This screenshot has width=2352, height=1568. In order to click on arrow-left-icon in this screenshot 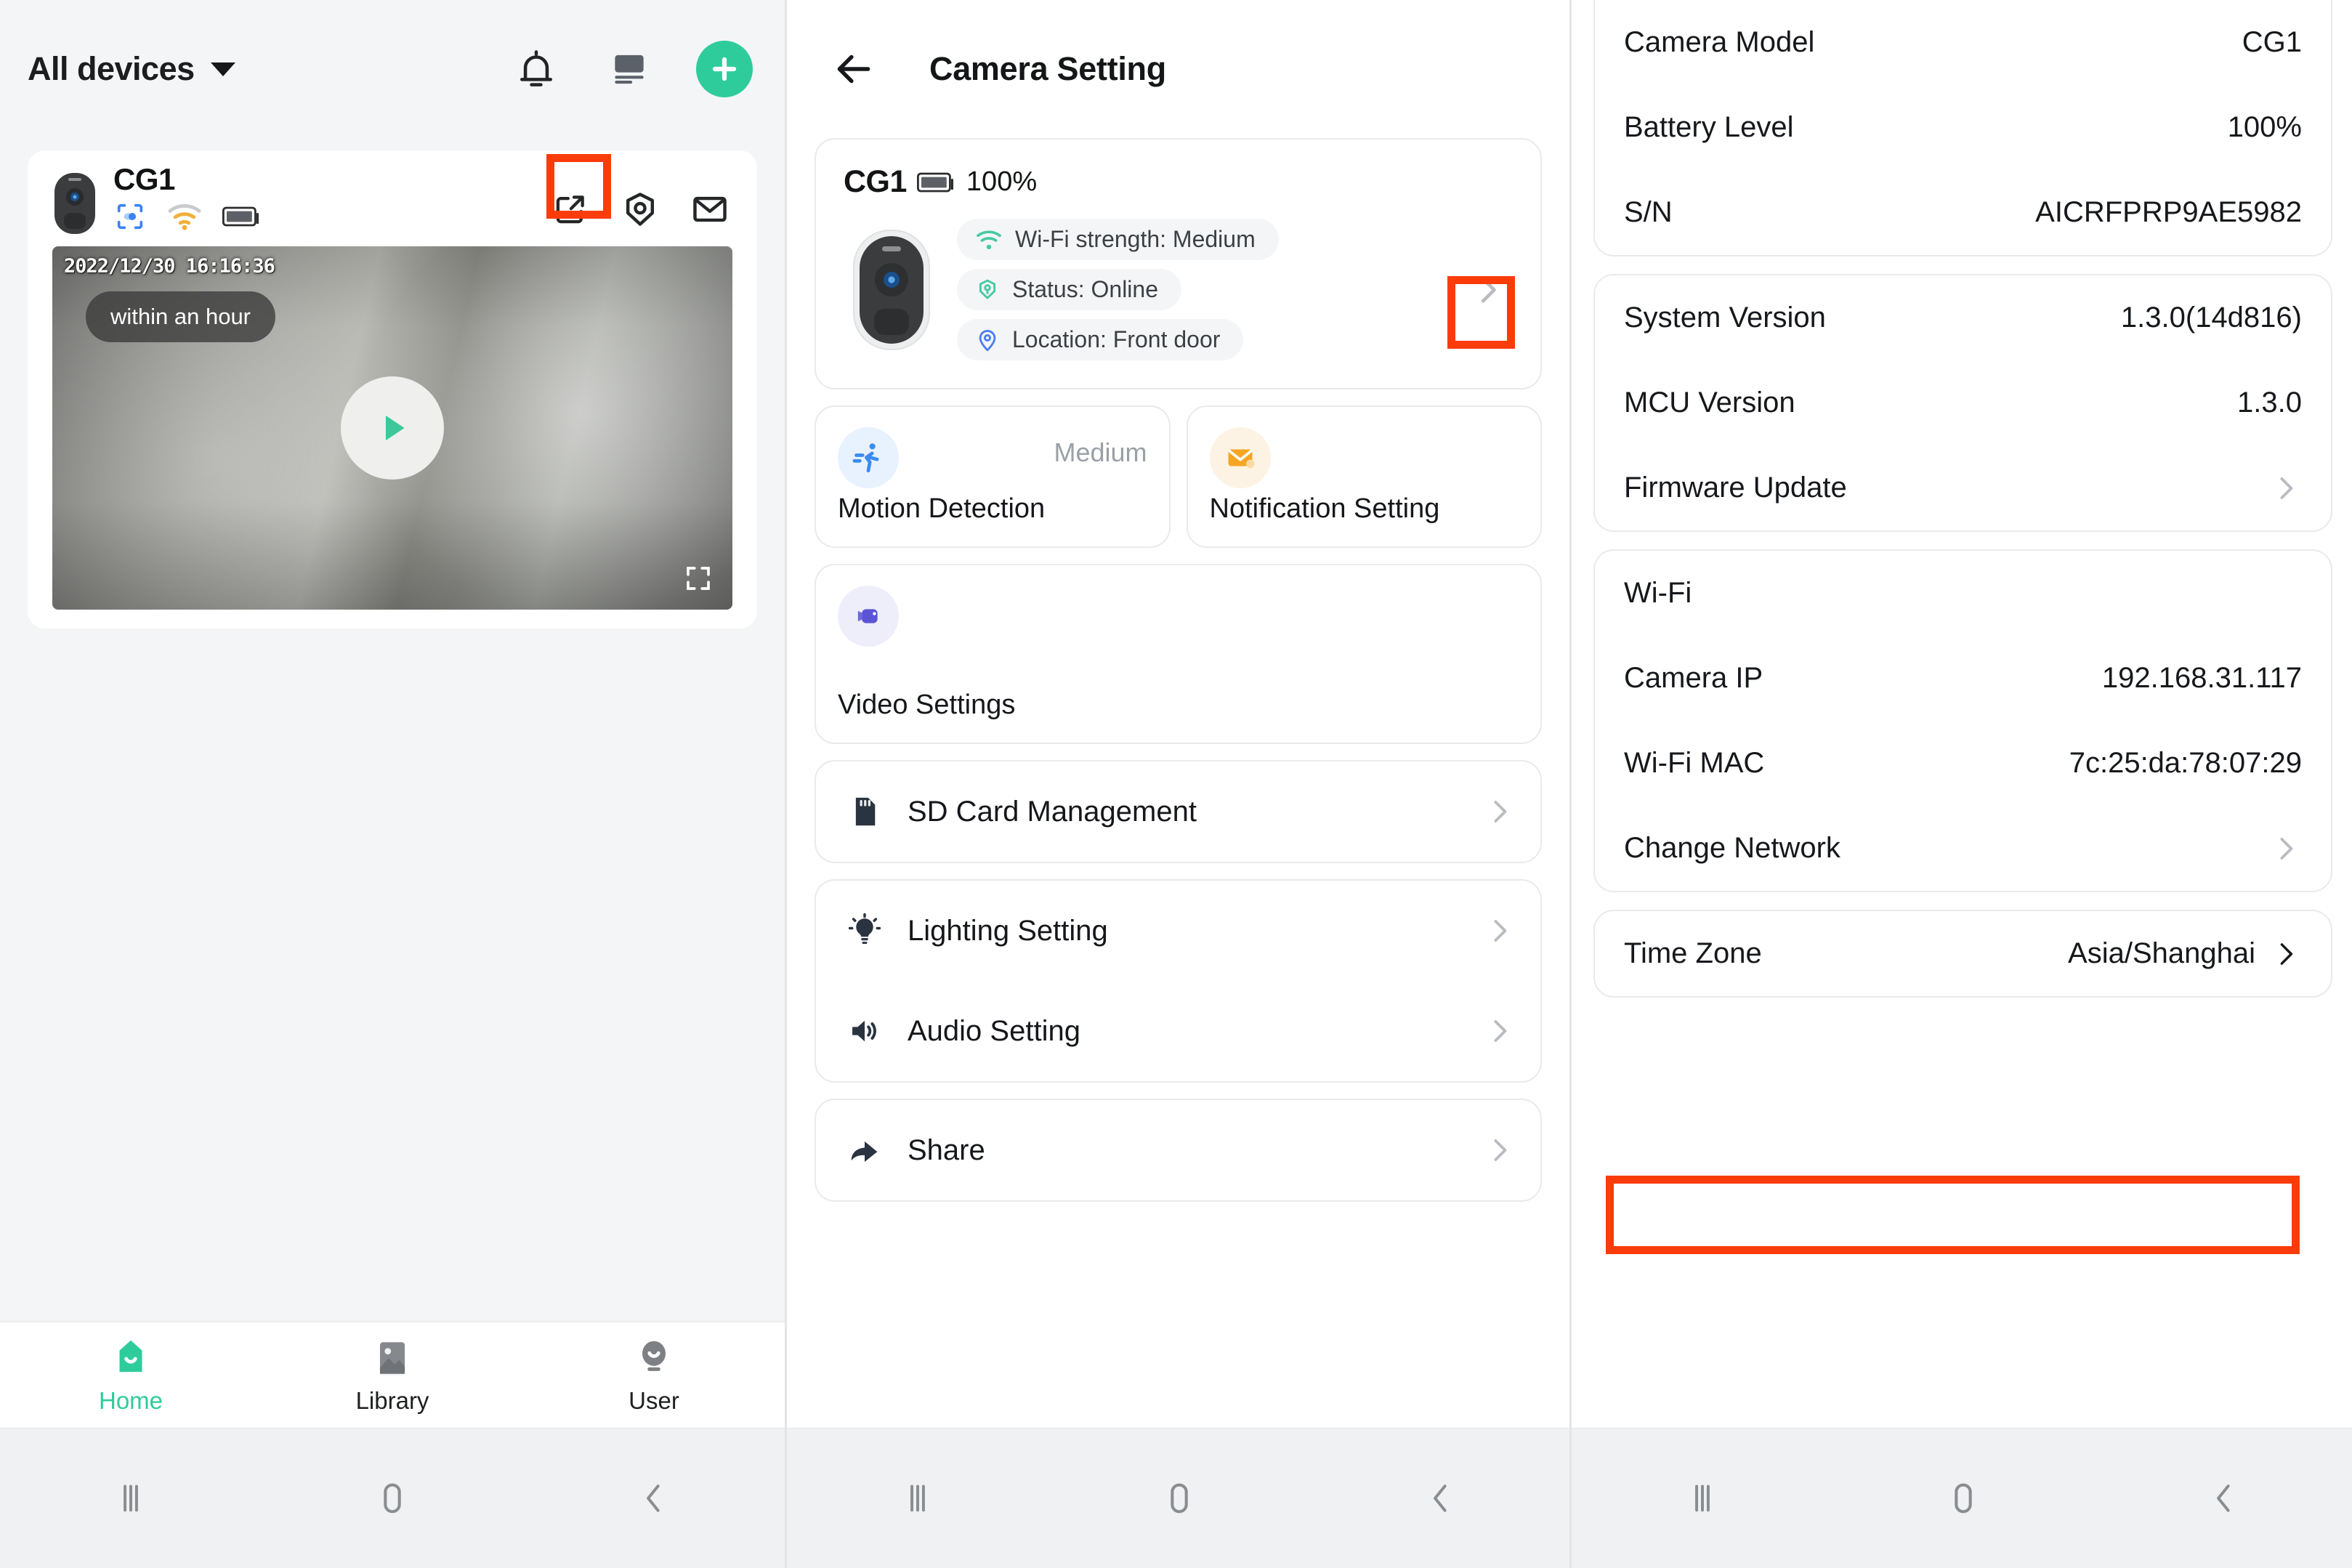, I will do `click(854, 69)`.